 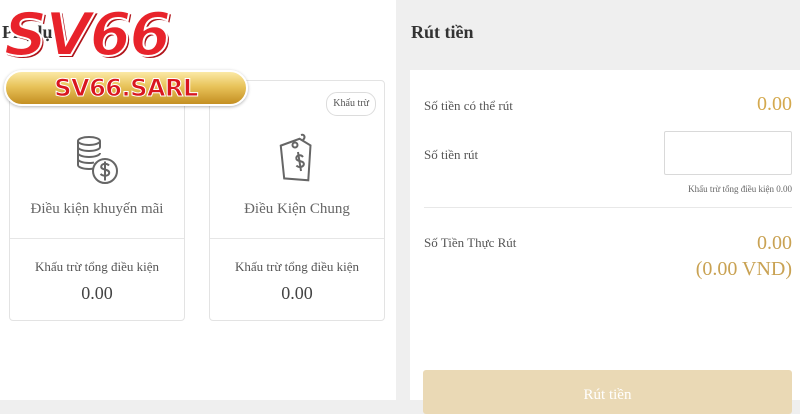 I want to click on deduct-badge: Khấu trừ, so click(x=351, y=104).